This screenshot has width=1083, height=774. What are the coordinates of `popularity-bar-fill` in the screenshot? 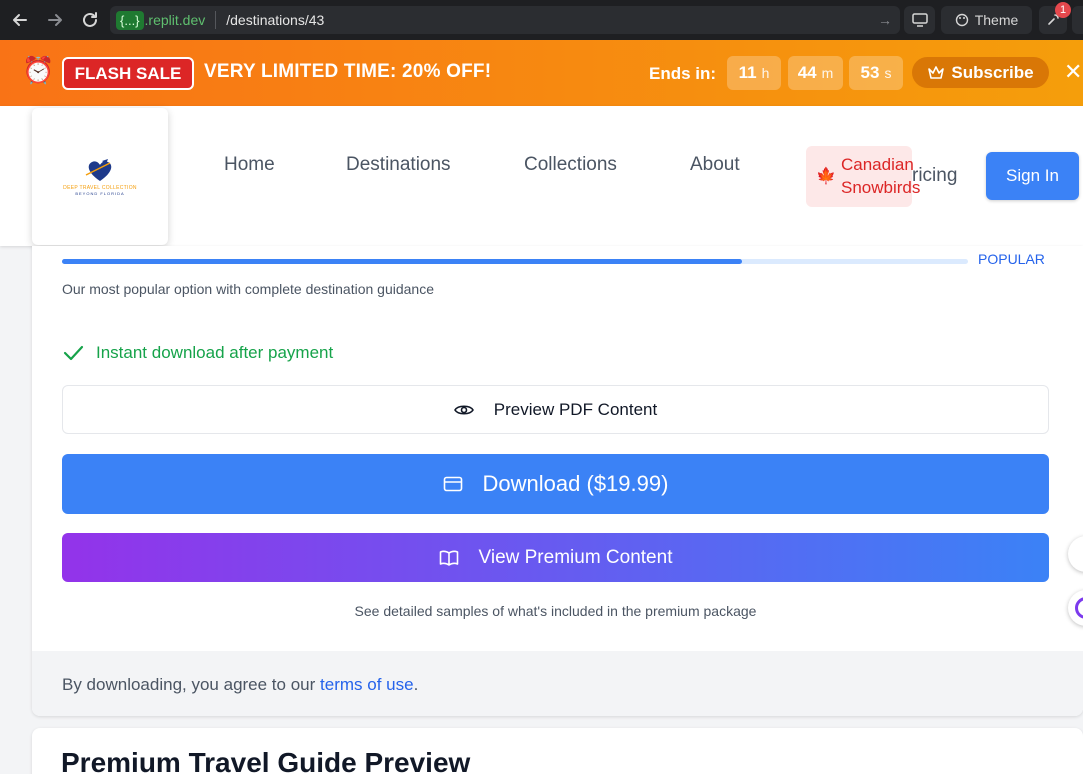 It's located at (402, 261).